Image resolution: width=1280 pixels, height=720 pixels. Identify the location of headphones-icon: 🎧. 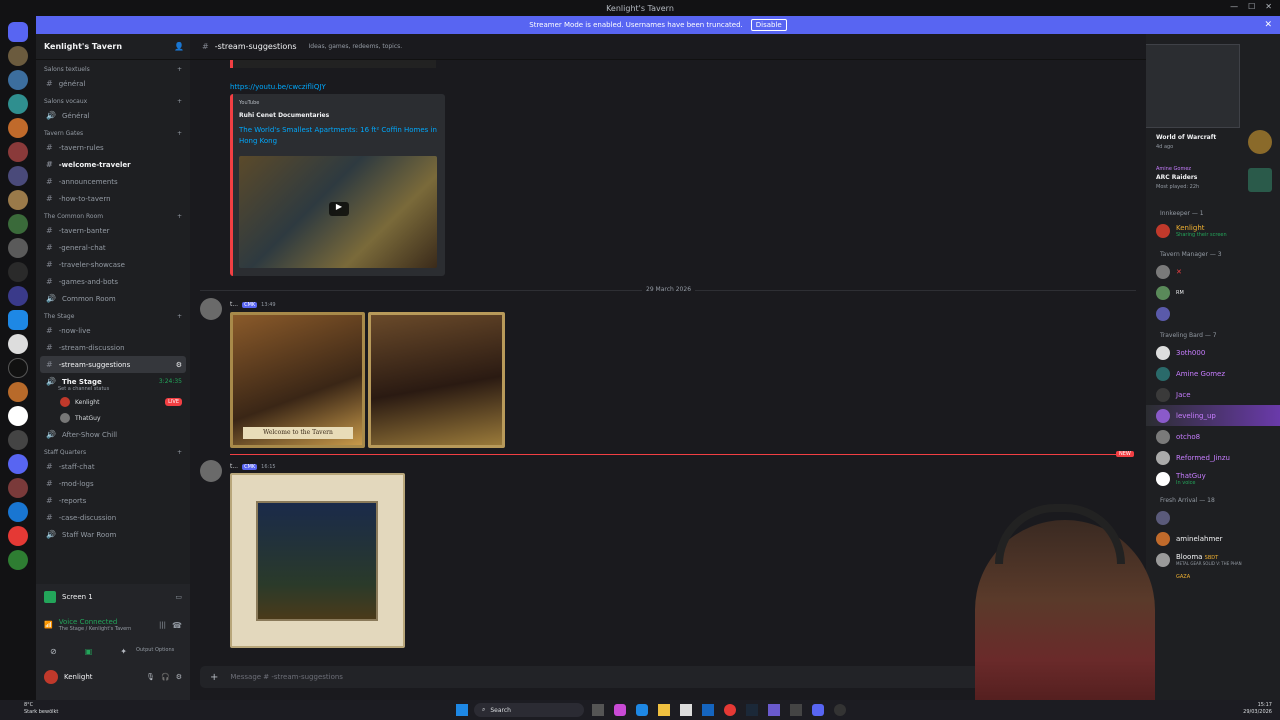
(165, 677).